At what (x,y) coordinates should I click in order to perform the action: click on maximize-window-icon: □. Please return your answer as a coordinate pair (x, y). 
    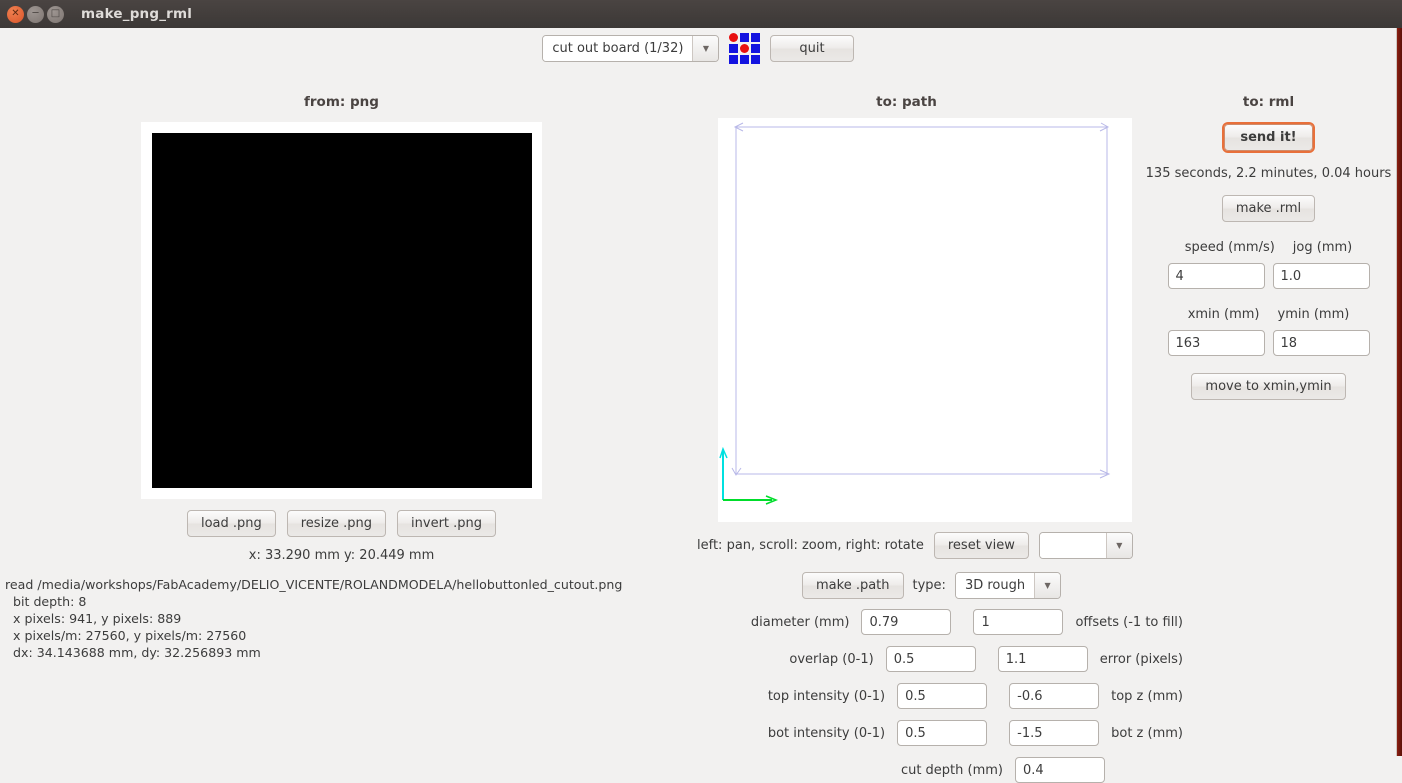
    Looking at the image, I should click on (55, 14).